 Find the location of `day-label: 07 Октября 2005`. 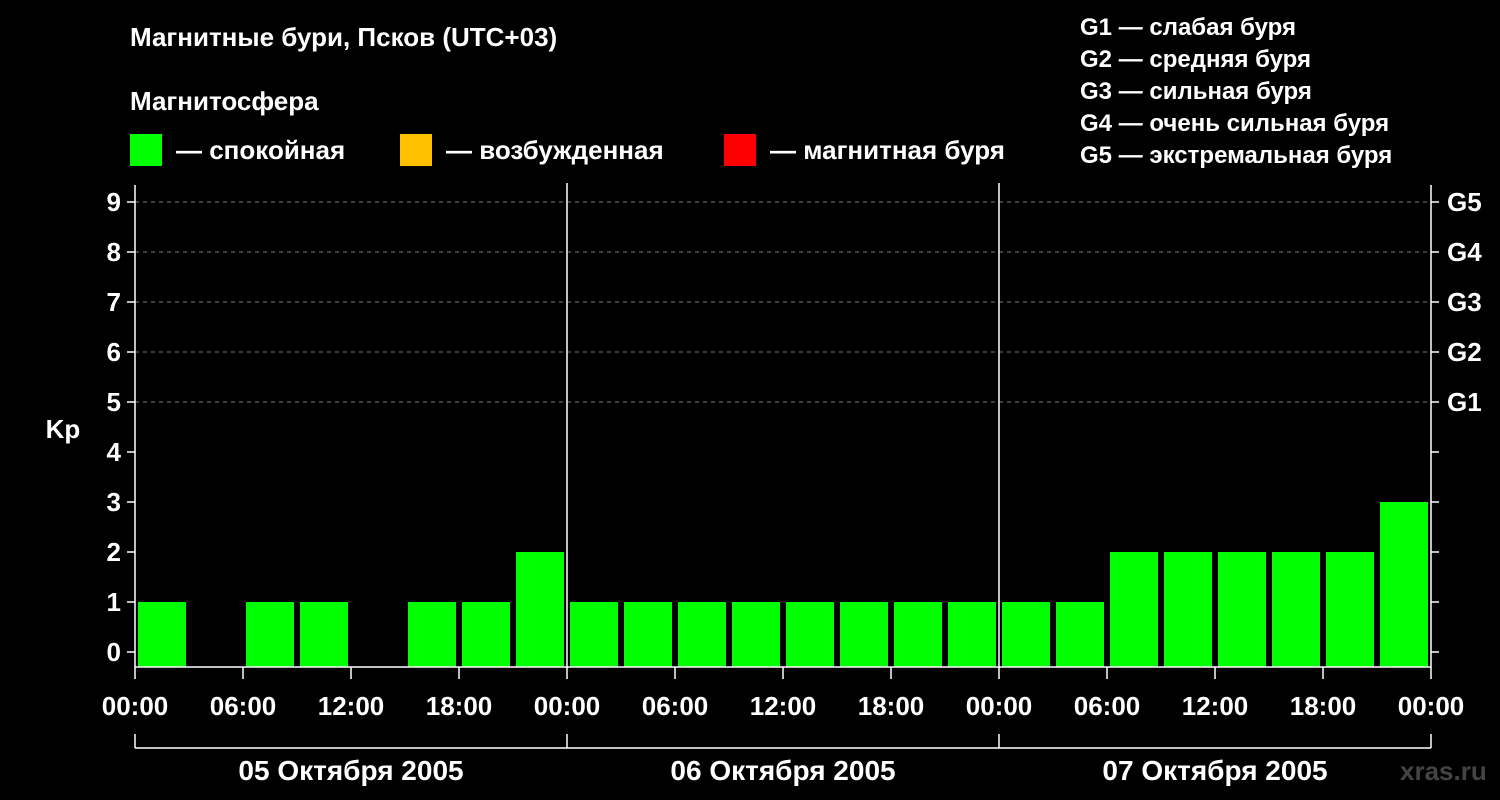

day-label: 07 Октября 2005 is located at coordinates (1214, 770).